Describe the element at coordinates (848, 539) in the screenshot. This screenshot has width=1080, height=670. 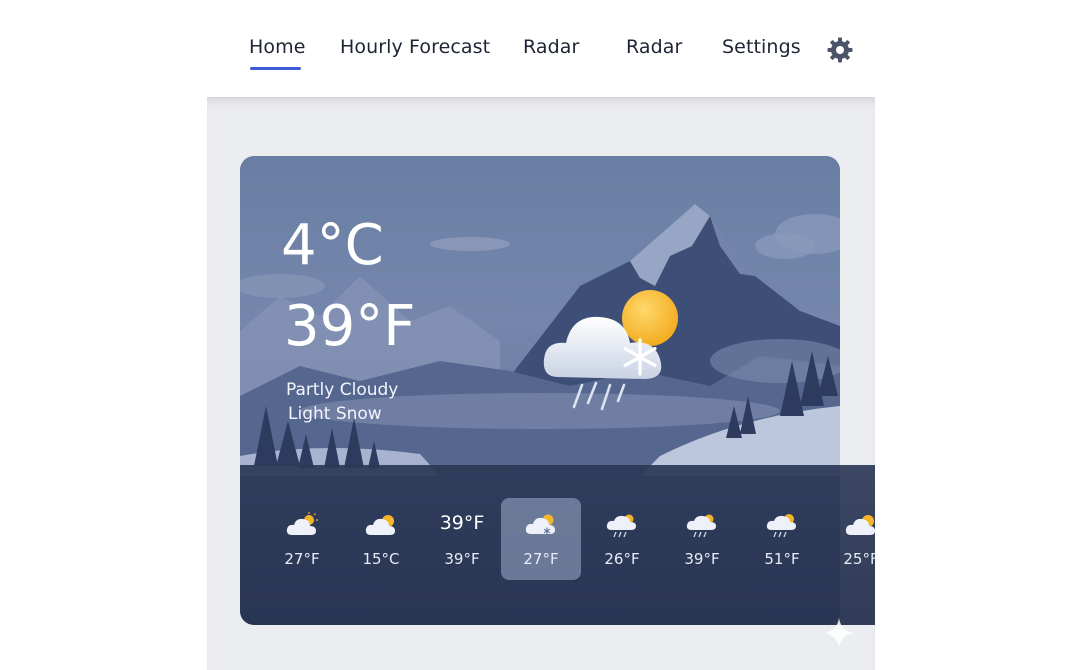
I see `hourly-item: 25°F` at that location.